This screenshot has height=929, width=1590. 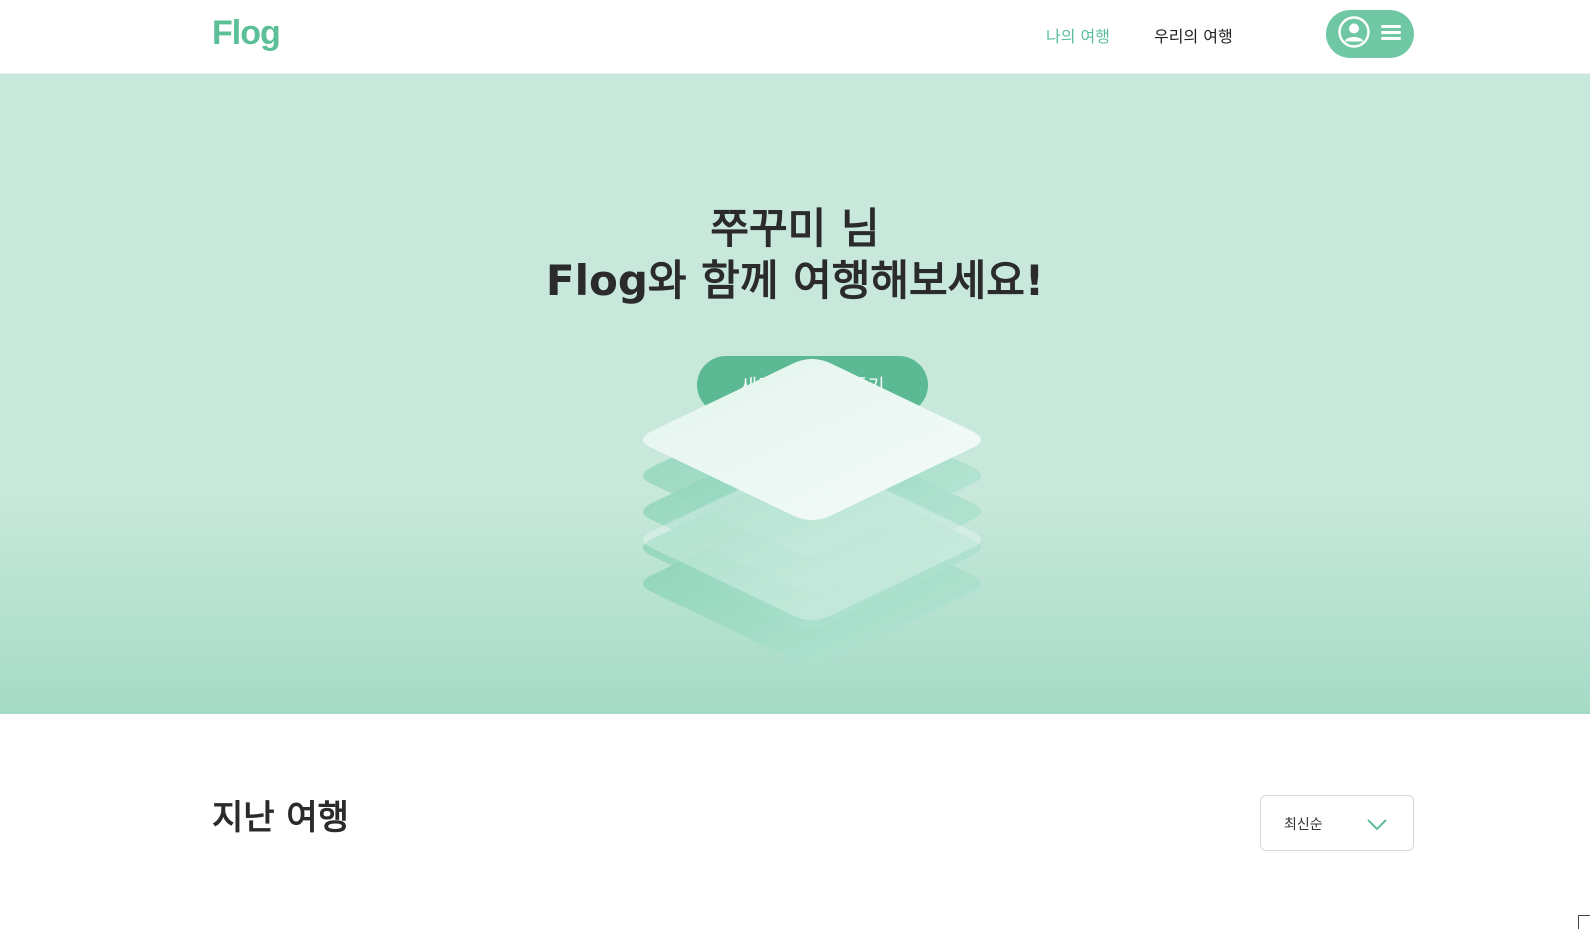 I want to click on sort-selected-value: 최신순, so click(x=1303, y=825).